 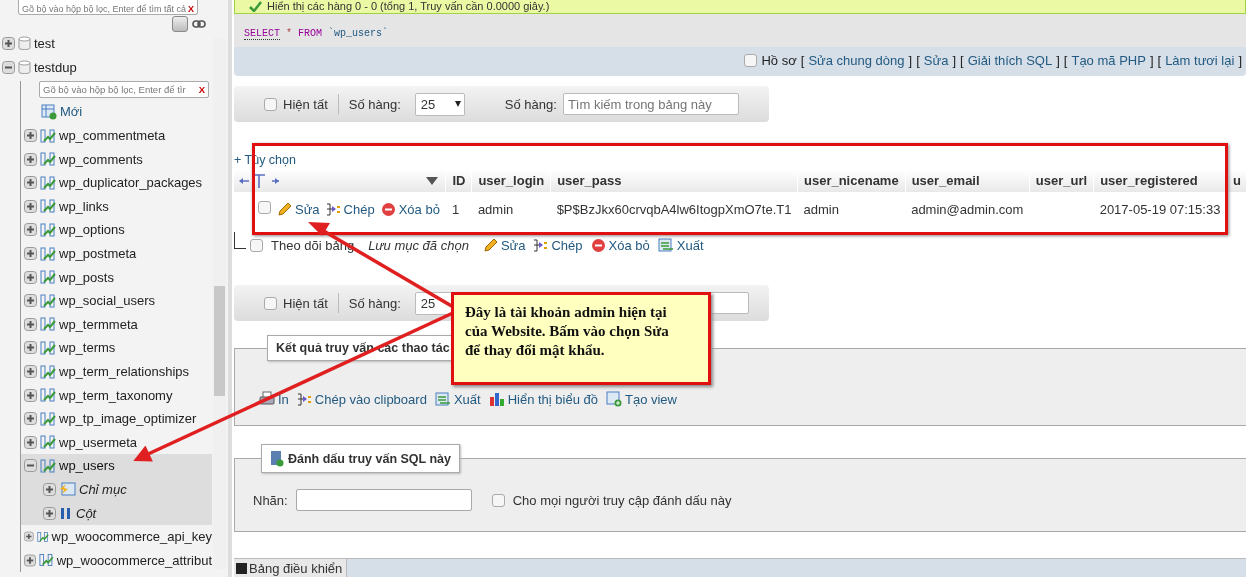 What do you see at coordinates (86, 277) in the screenshot?
I see `table-name: wp_posts` at bounding box center [86, 277].